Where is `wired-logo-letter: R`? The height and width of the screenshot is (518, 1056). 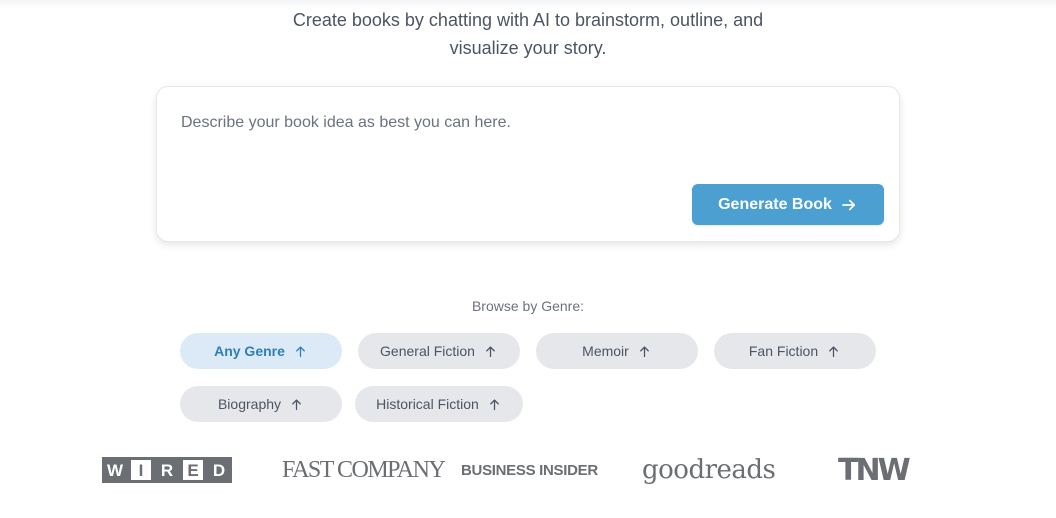
wired-logo-letter: R is located at coordinates (167, 470).